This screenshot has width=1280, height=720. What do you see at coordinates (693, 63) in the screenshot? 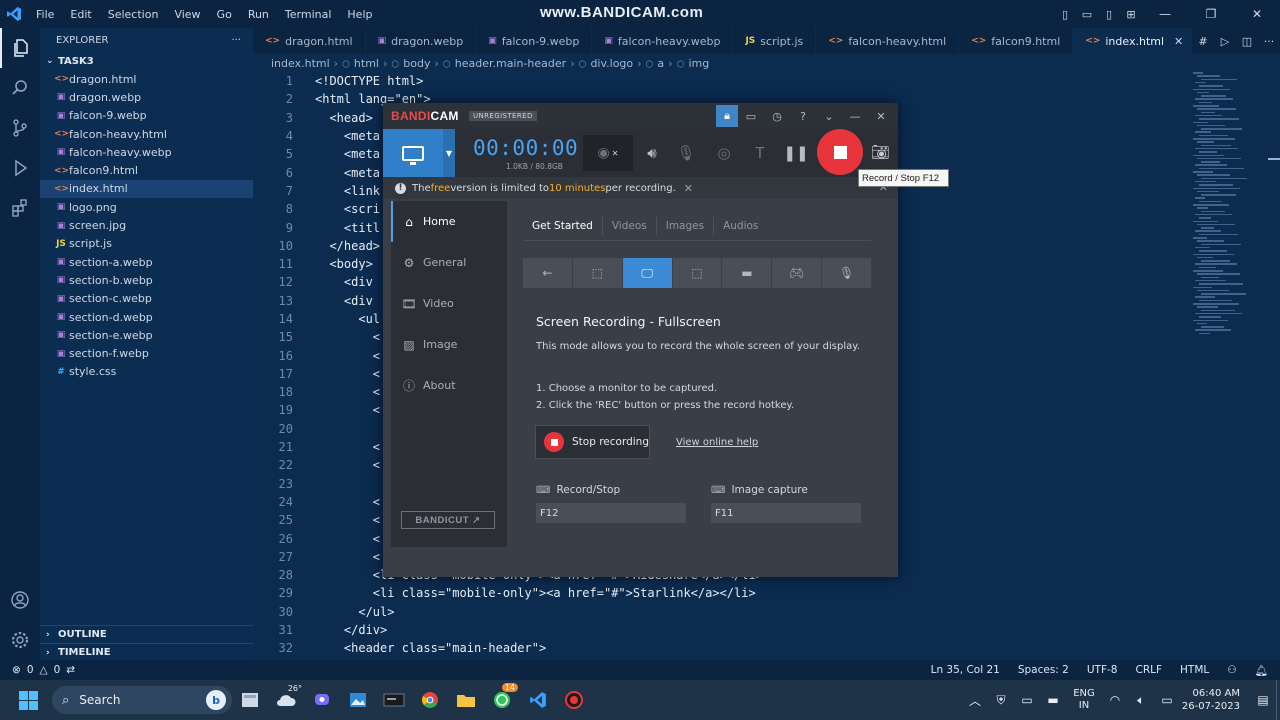
I see `breadcrumb-segment: ⬡ img` at bounding box center [693, 63].